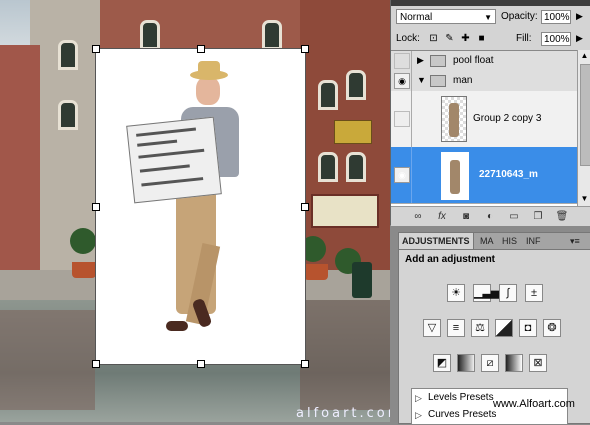 The height and width of the screenshot is (425, 590). I want to click on brightness-icon: ☀, so click(456, 293).